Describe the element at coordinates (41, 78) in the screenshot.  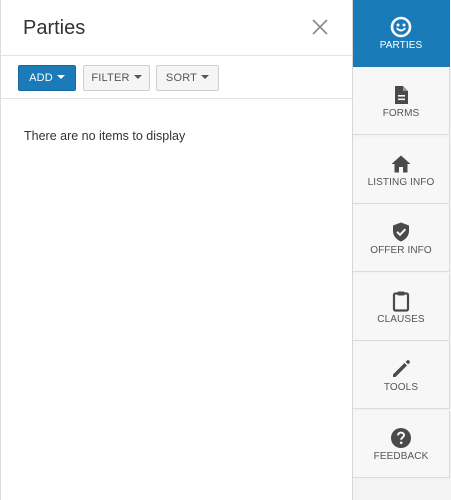
I see `add-button-label: ADD` at that location.